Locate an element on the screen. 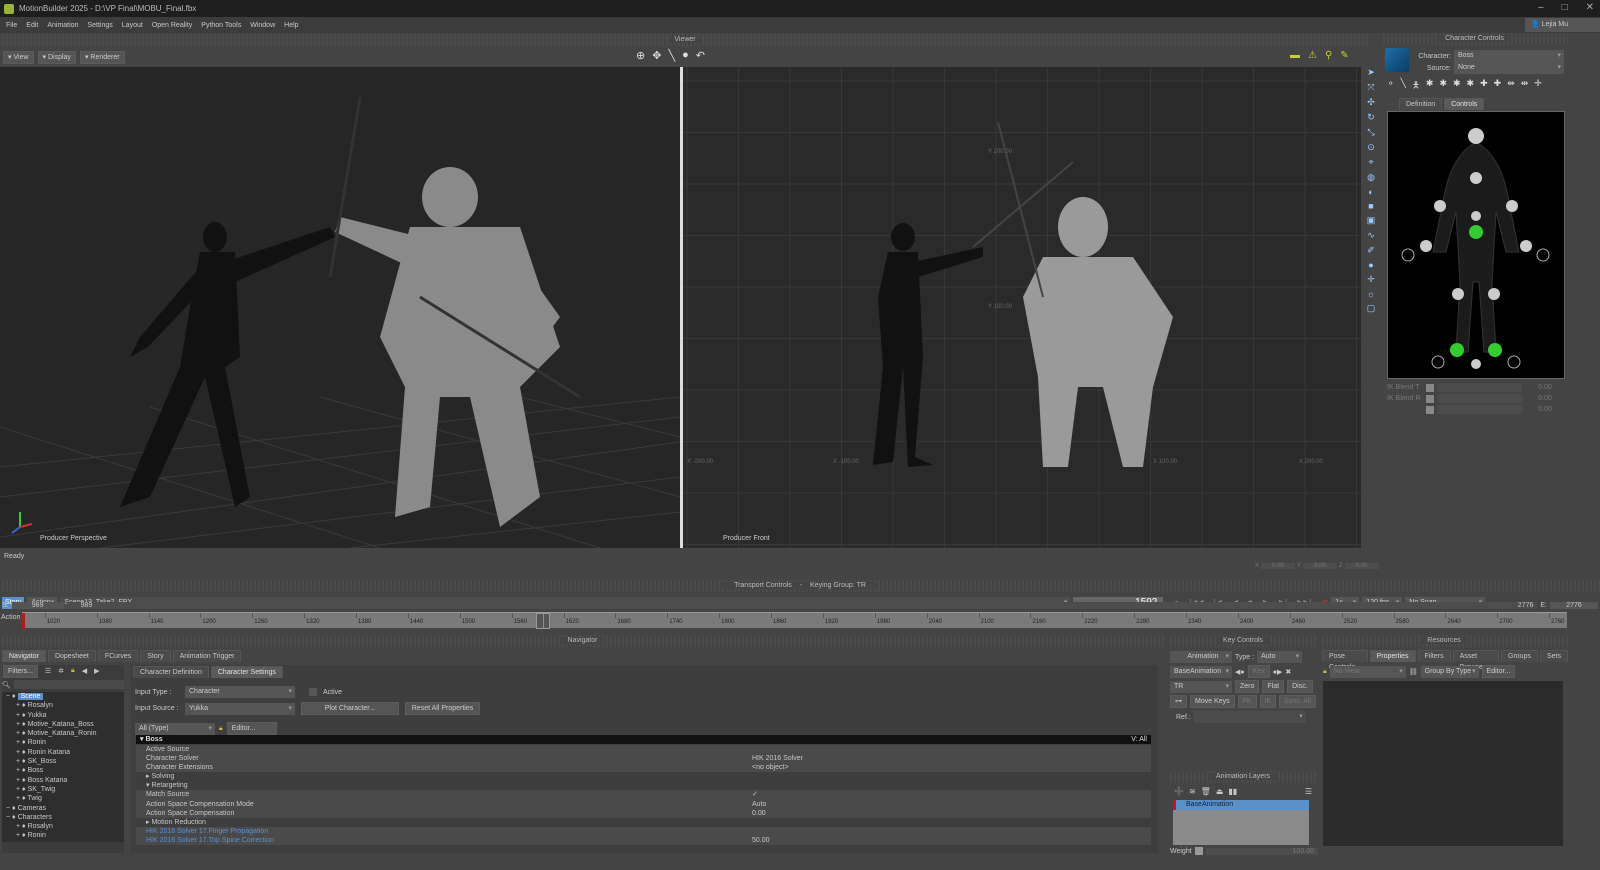 The width and height of the screenshot is (1600, 870). skeleton-icon: ✛ is located at coordinates (1371, 279).